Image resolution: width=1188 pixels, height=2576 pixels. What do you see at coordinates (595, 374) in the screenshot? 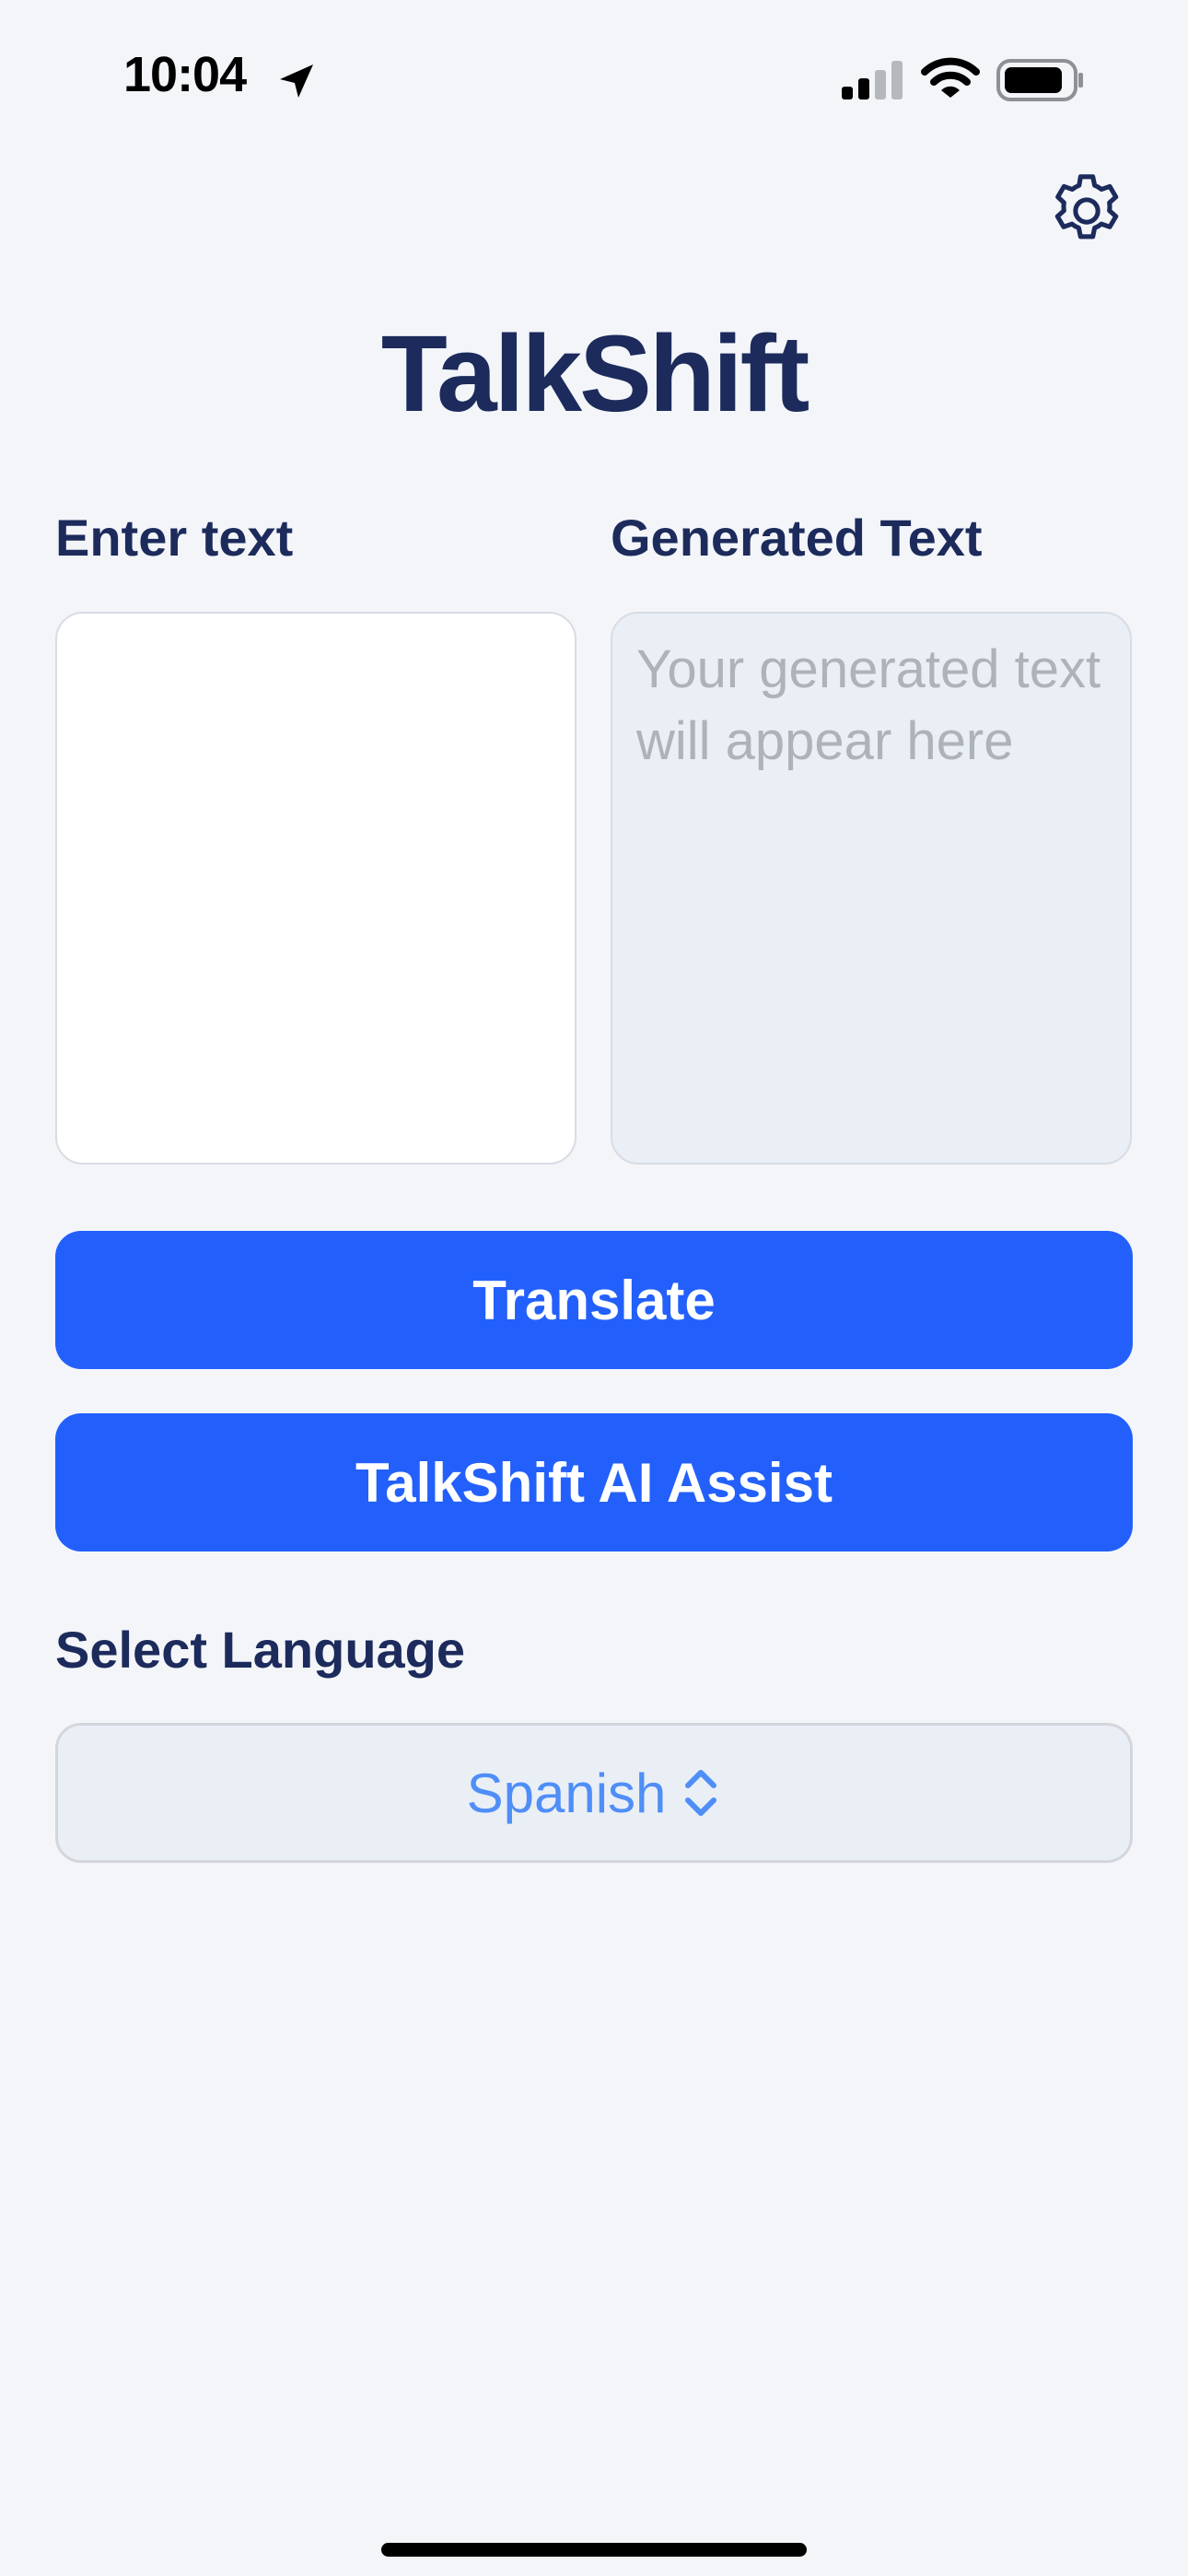
I see `app-title: TalkShift` at bounding box center [595, 374].